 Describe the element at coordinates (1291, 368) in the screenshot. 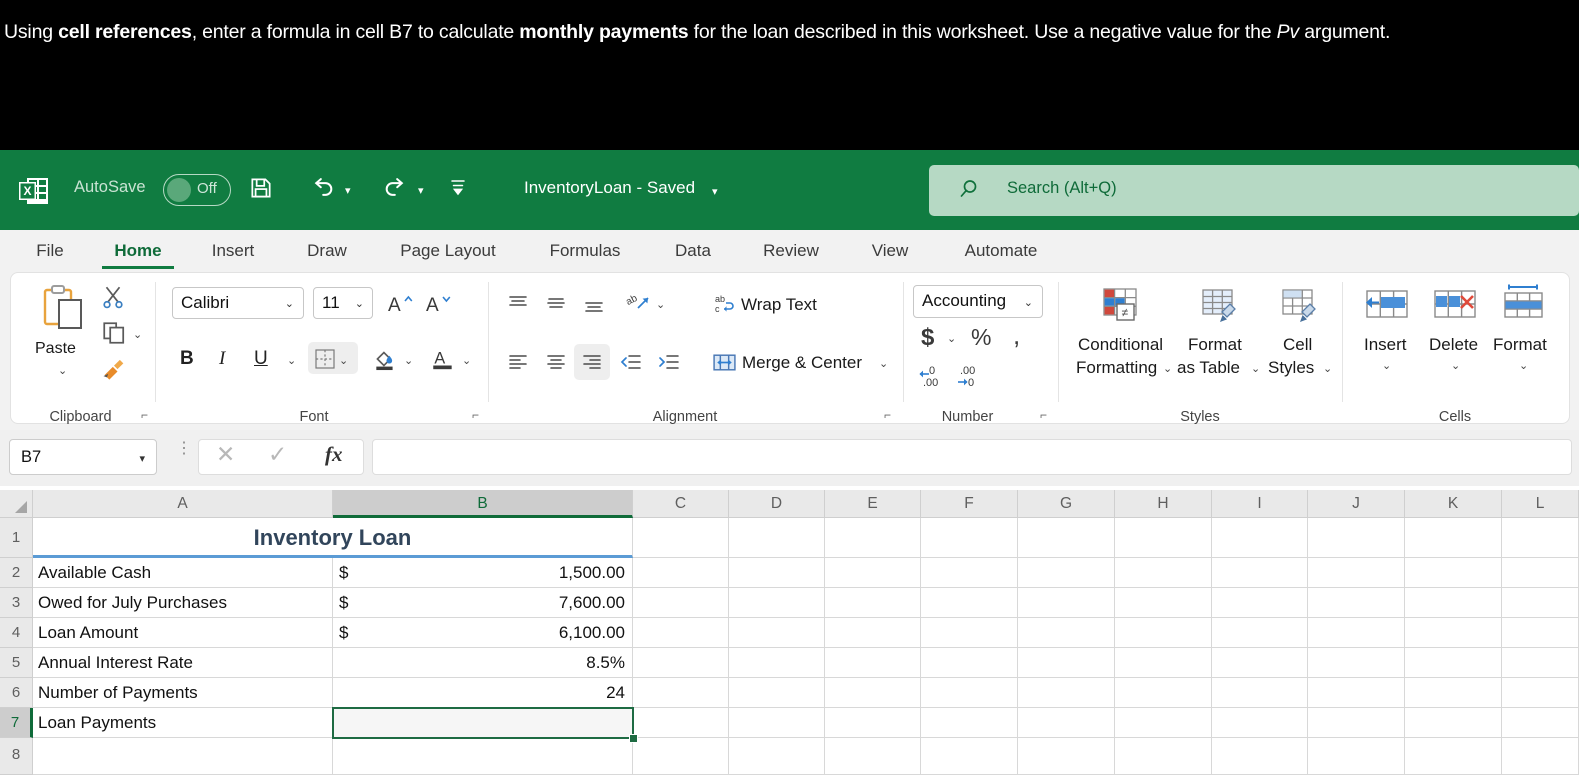

I see `cell-styles-label-line2: Styles` at that location.